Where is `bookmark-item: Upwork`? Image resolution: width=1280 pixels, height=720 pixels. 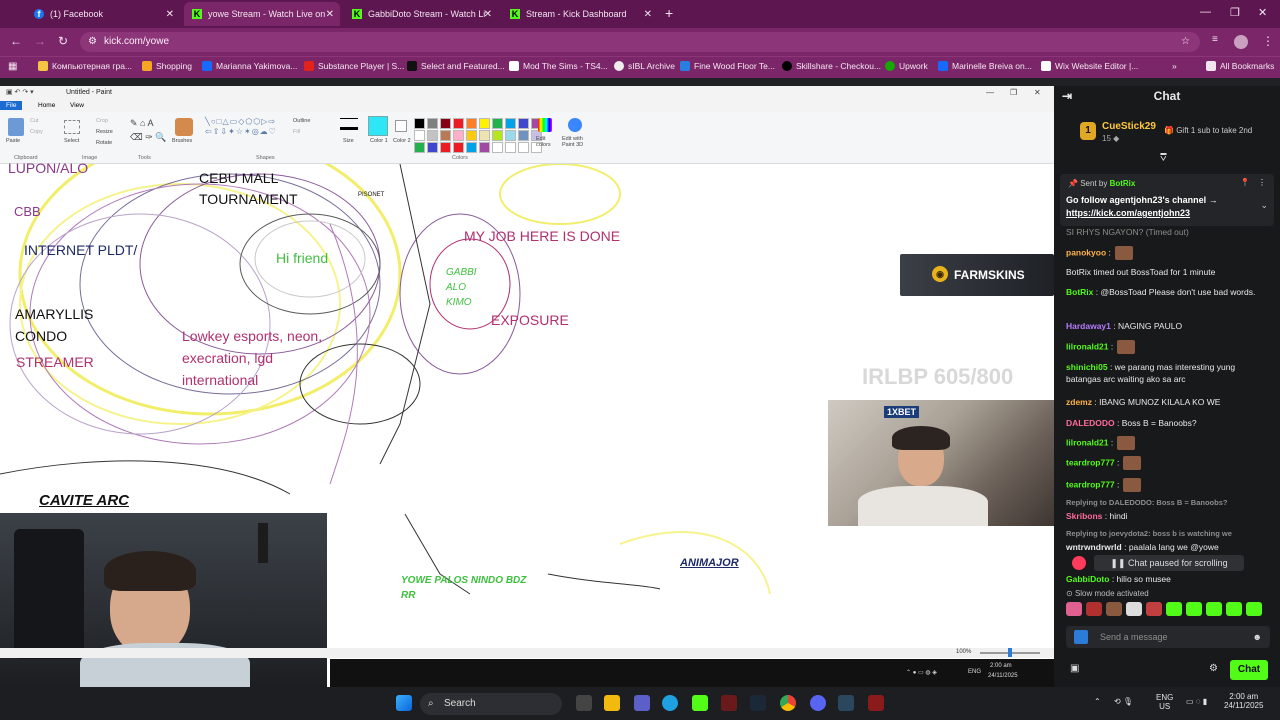 bookmark-item: Upwork is located at coordinates (906, 66).